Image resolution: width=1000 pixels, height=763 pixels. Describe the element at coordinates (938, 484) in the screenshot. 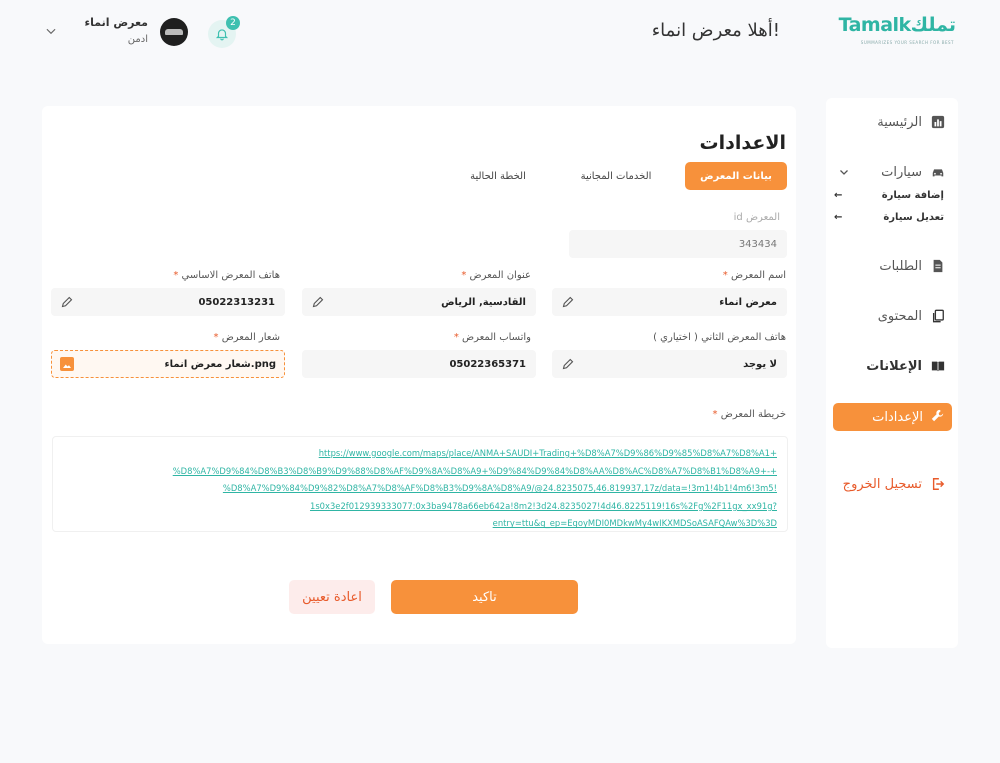

I see `logout-icon` at that location.